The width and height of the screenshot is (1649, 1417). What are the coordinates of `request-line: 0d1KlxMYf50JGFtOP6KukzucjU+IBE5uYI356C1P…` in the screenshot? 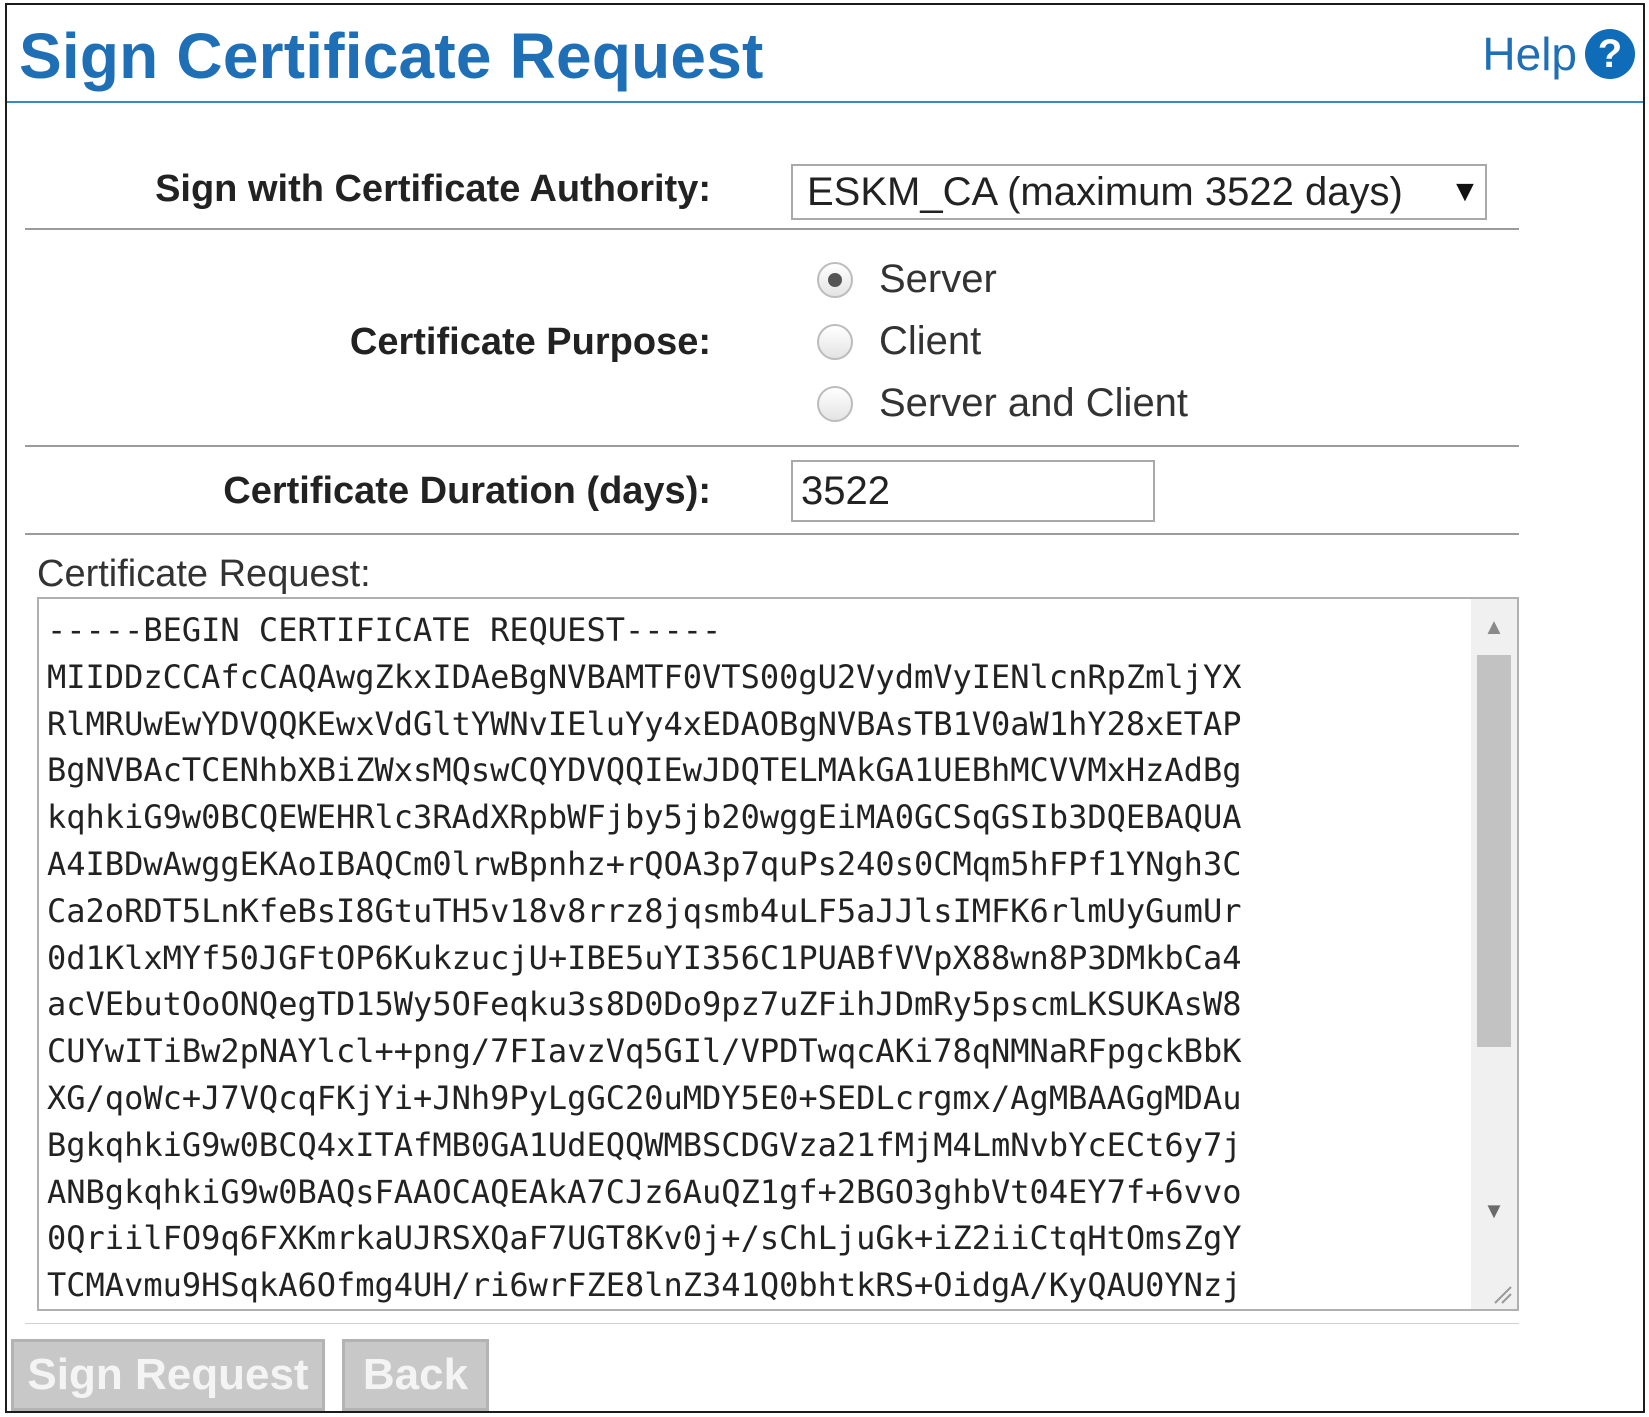 It's located at (644, 957).